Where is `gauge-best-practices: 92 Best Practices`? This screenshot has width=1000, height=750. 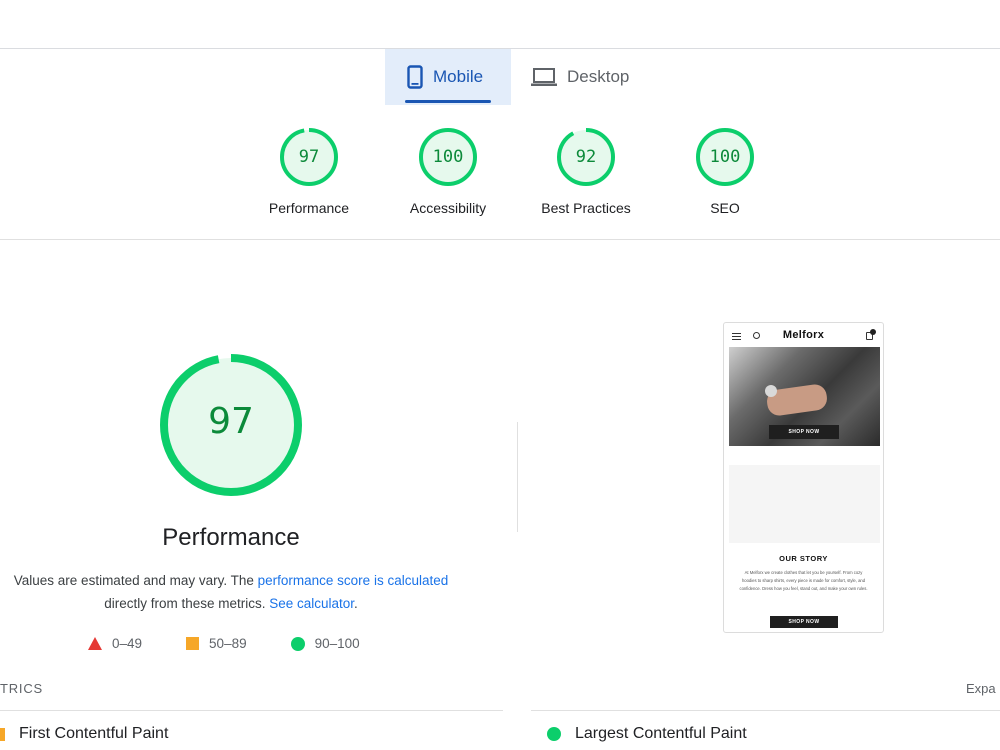
gauge-best-practices: 92 Best Practices is located at coordinates (586, 172).